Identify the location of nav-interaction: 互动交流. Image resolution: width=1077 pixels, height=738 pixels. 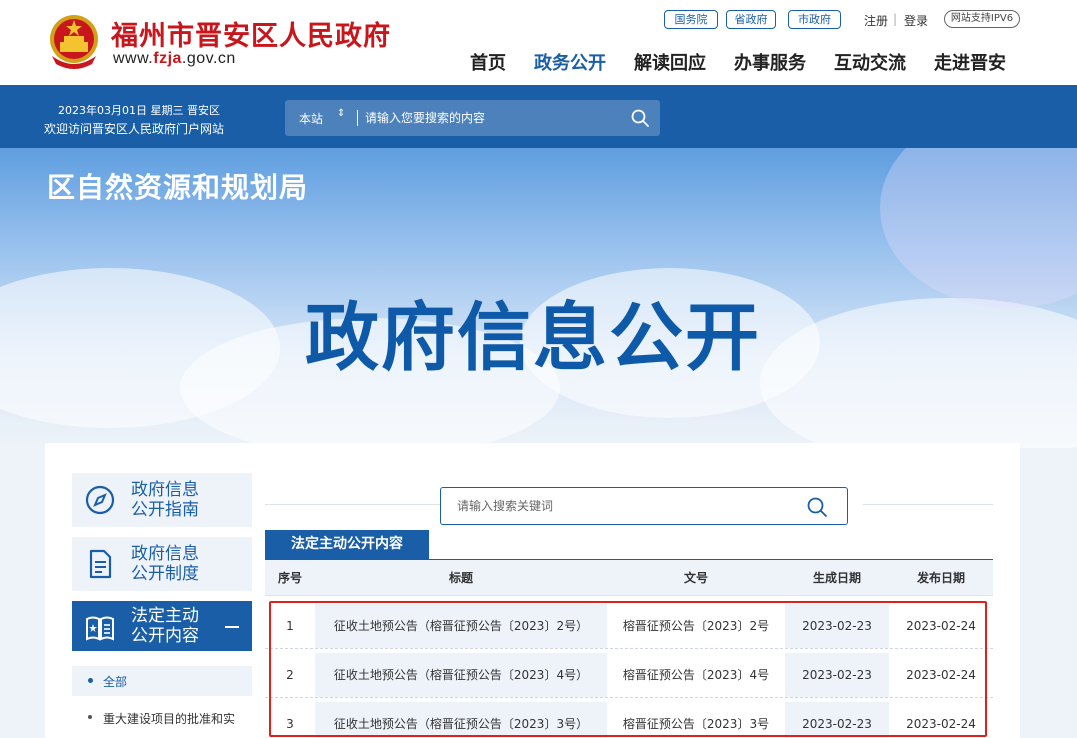
(870, 61).